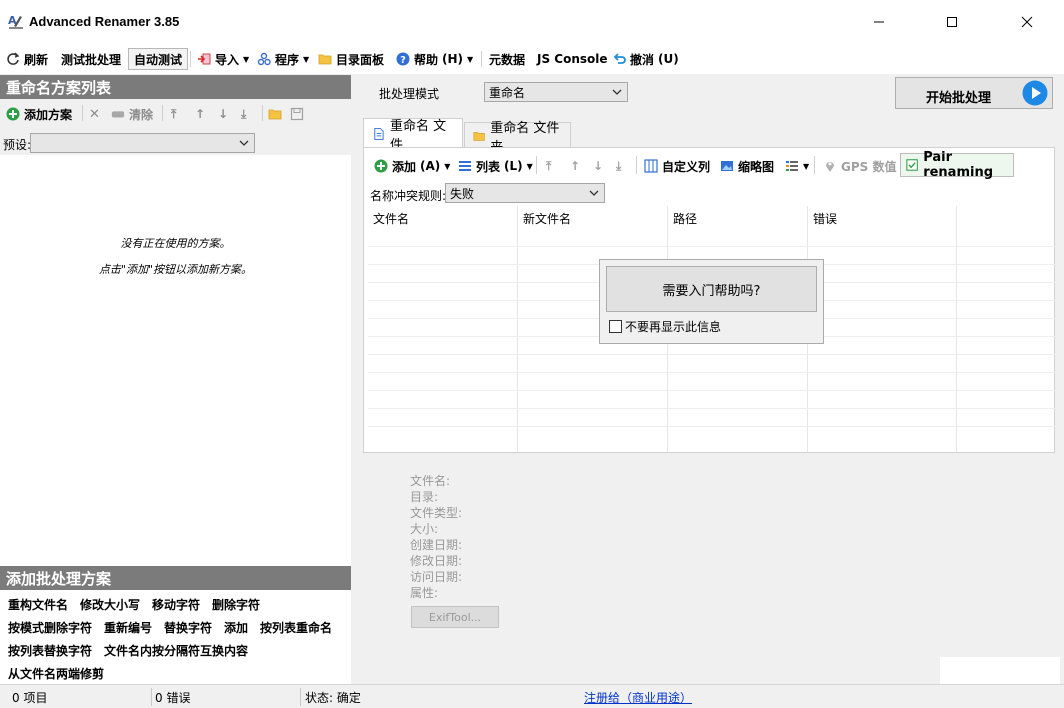 The width and height of the screenshot is (1064, 708). What do you see at coordinates (412, 166) in the screenshot?
I see `add-files-menu: 添加 (A) ▼` at bounding box center [412, 166].